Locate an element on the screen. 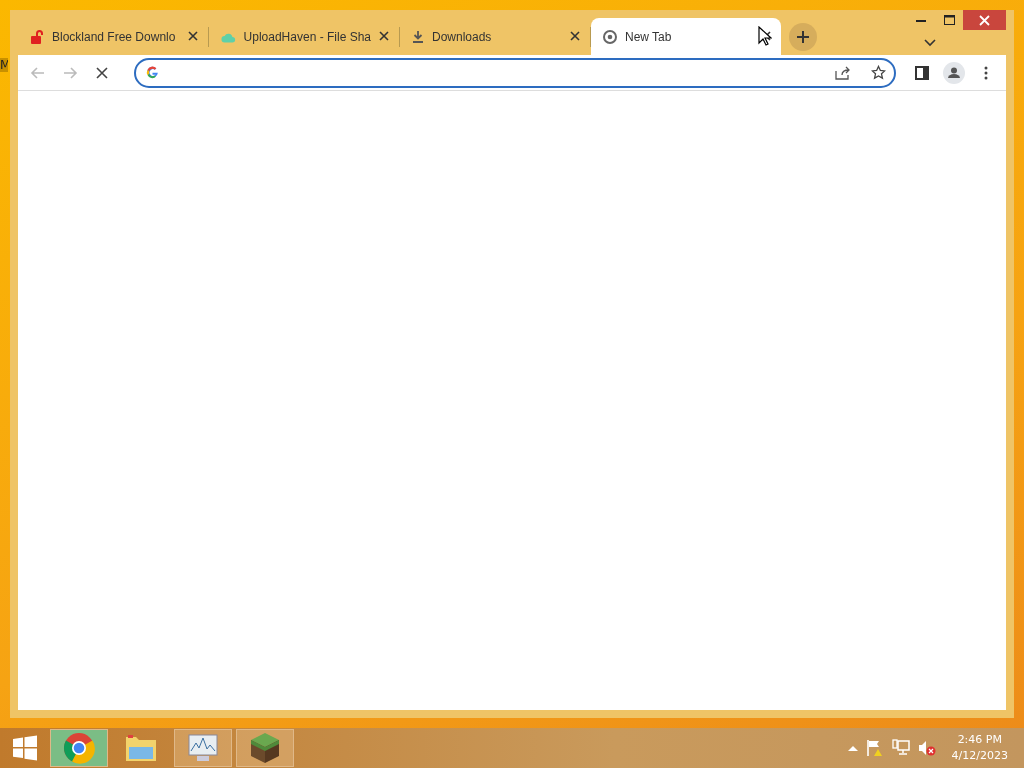 This screenshot has height=768, width=1024. flag-icon is located at coordinates (874, 748).